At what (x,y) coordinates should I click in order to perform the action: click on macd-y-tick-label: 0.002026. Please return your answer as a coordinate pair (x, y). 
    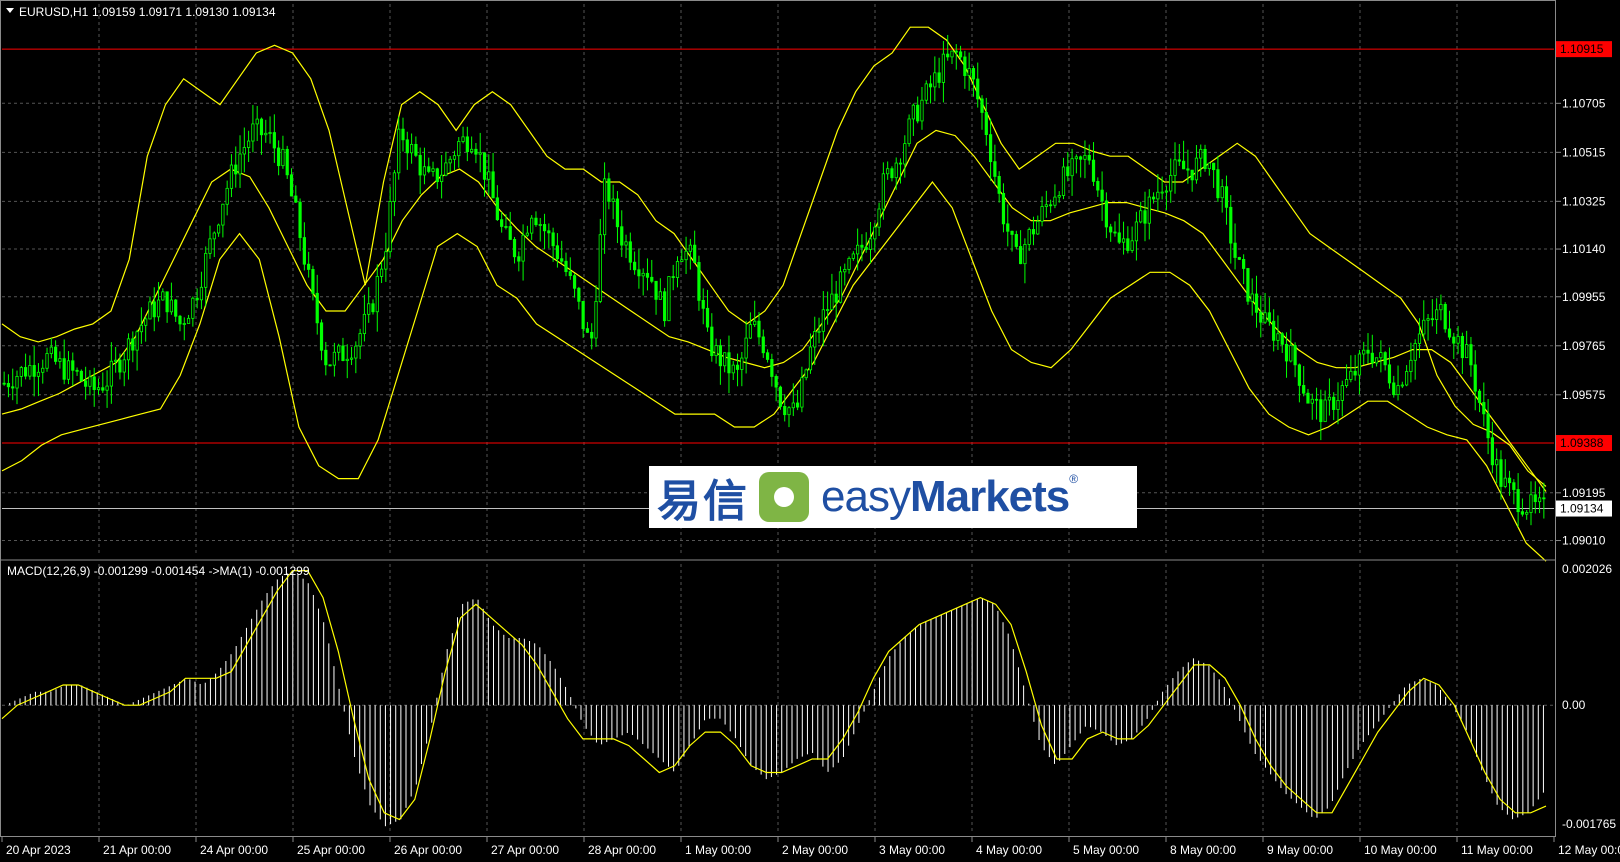
    Looking at the image, I should click on (1587, 569).